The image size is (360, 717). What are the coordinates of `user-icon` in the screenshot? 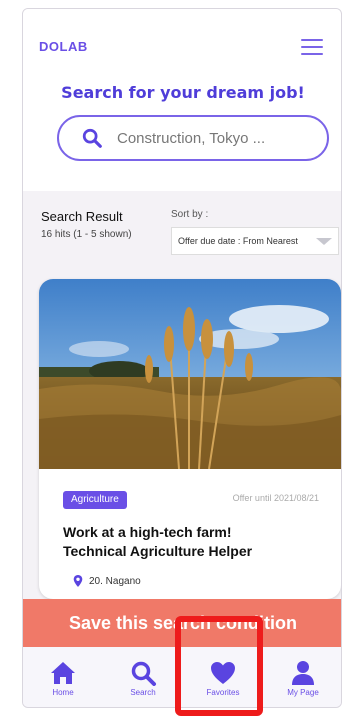 It's located at (303, 672).